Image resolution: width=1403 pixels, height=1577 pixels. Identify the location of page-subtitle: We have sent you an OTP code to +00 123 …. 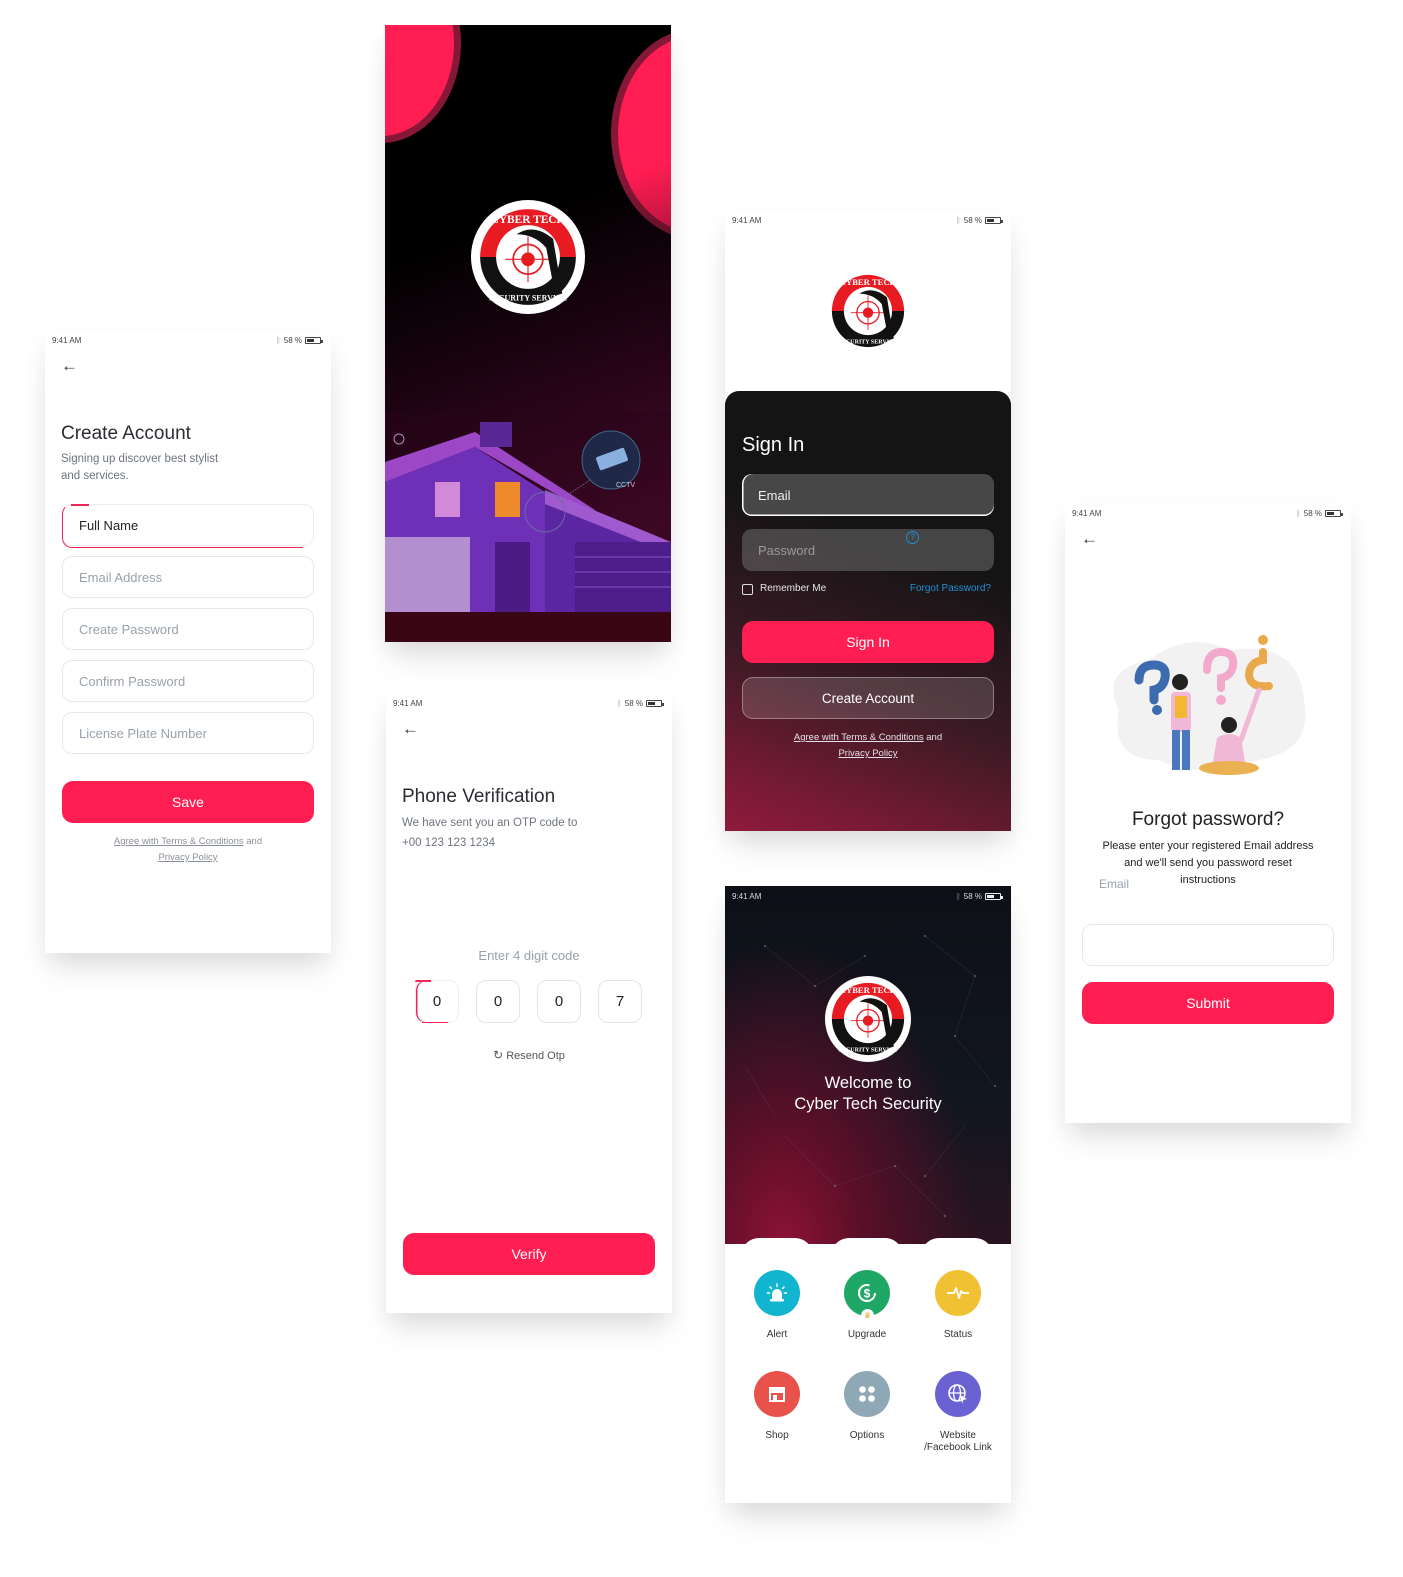
(489, 833).